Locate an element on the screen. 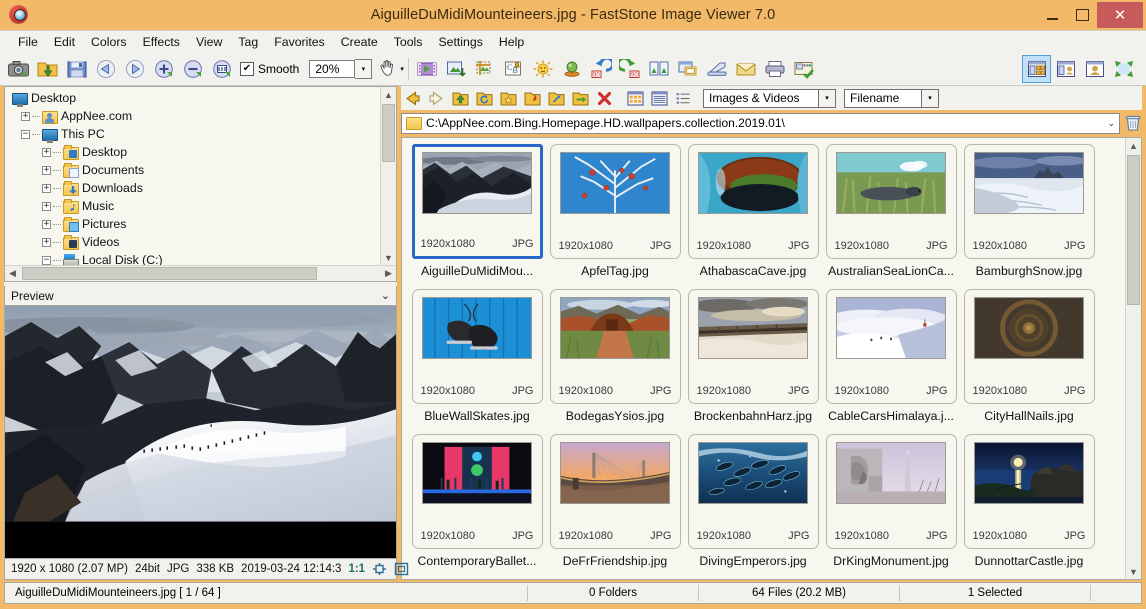  browser-view-icon is located at coordinates (1036, 68).